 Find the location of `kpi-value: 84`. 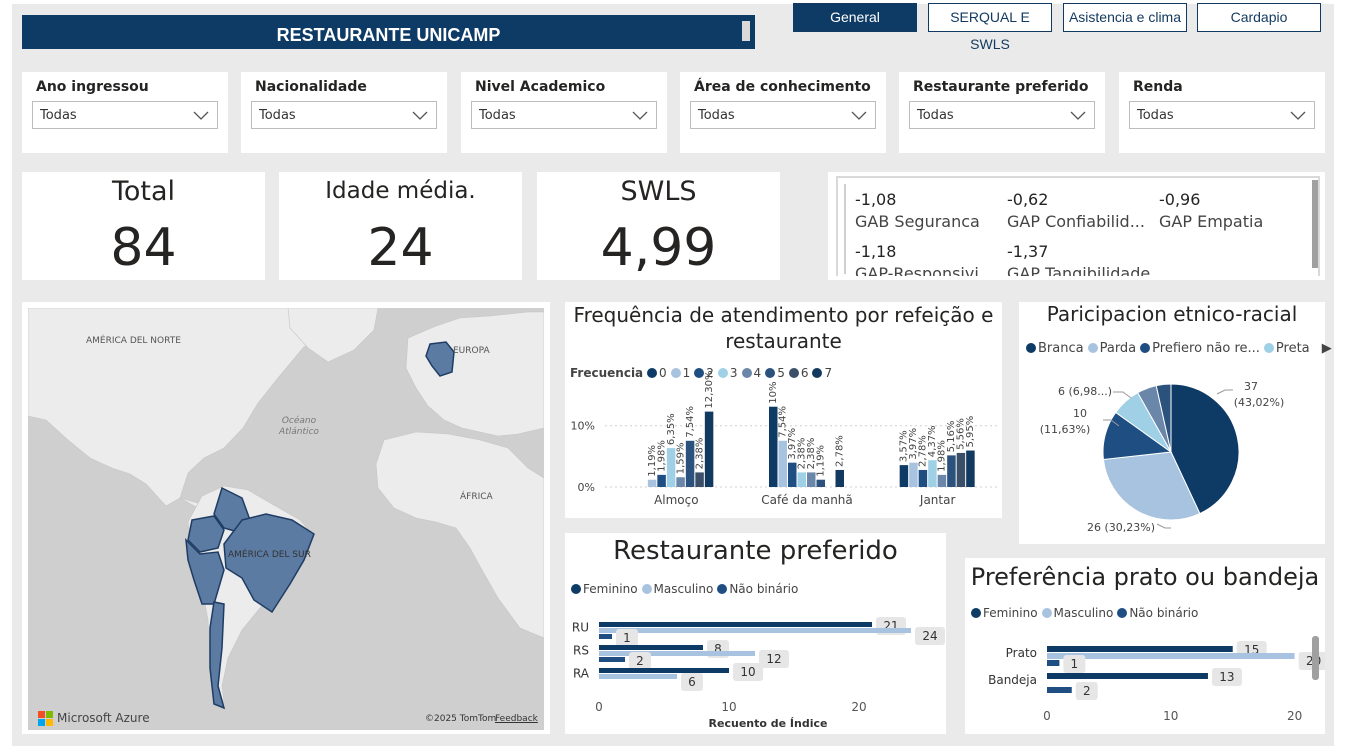

kpi-value: 84 is located at coordinates (143, 248).